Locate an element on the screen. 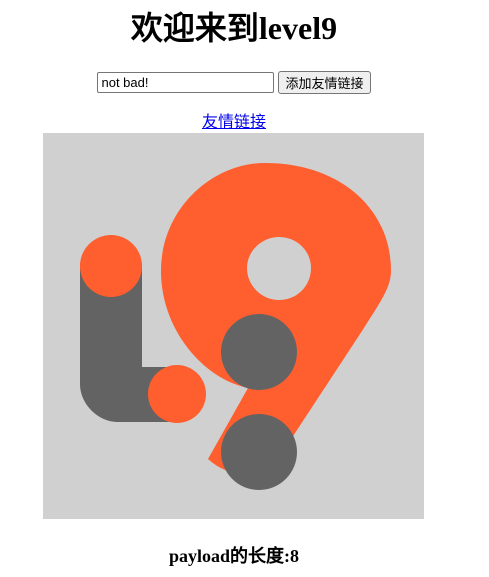 The height and width of the screenshot is (577, 489). page-title: 欢迎来到level9 is located at coordinates (234, 28).